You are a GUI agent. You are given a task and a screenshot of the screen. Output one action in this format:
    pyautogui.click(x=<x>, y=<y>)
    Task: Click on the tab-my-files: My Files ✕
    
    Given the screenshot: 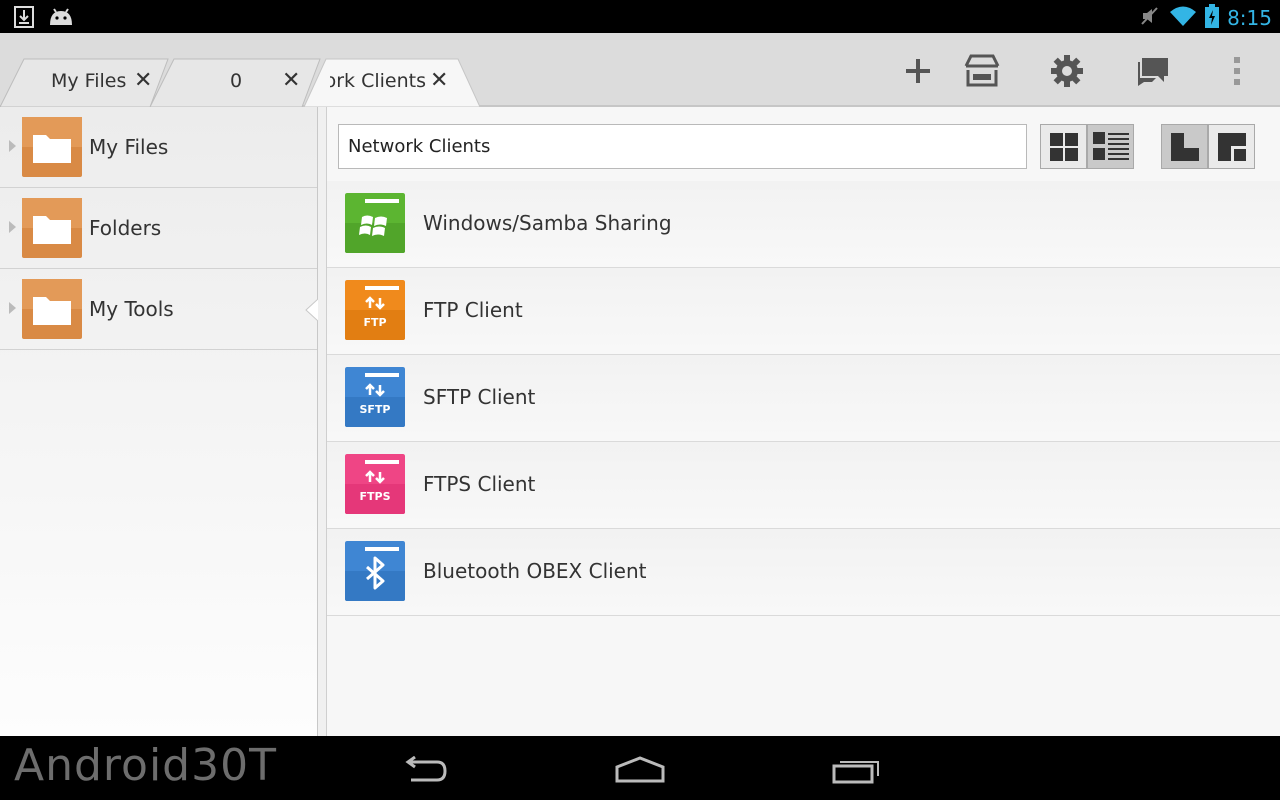 What is the action you would take?
    pyautogui.click(x=85, y=82)
    